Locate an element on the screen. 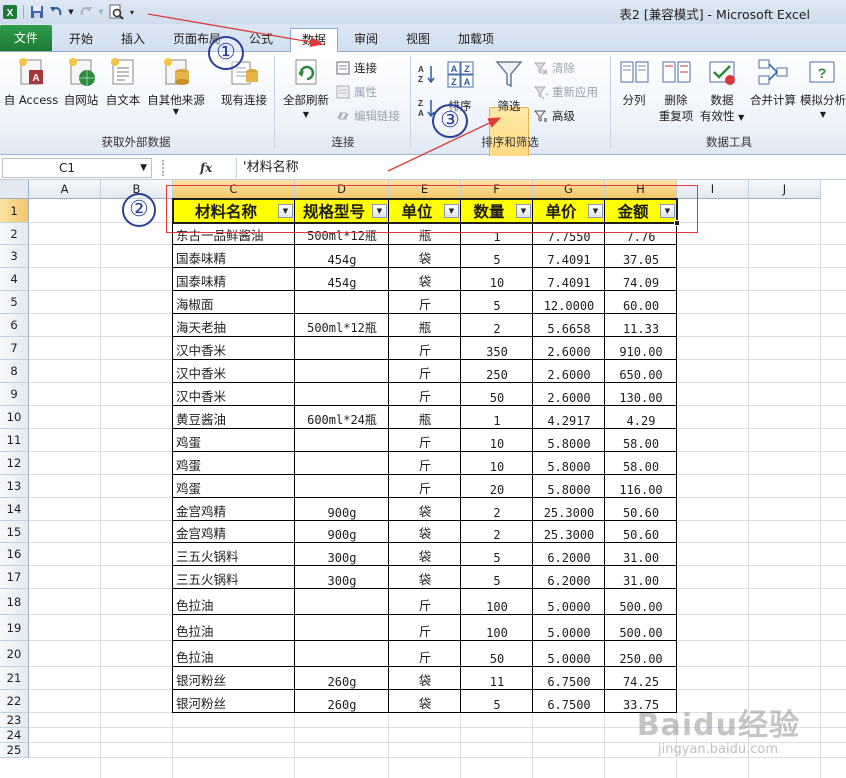 This screenshot has width=846, height=778. annotation-step-3: ③ is located at coordinates (450, 121).